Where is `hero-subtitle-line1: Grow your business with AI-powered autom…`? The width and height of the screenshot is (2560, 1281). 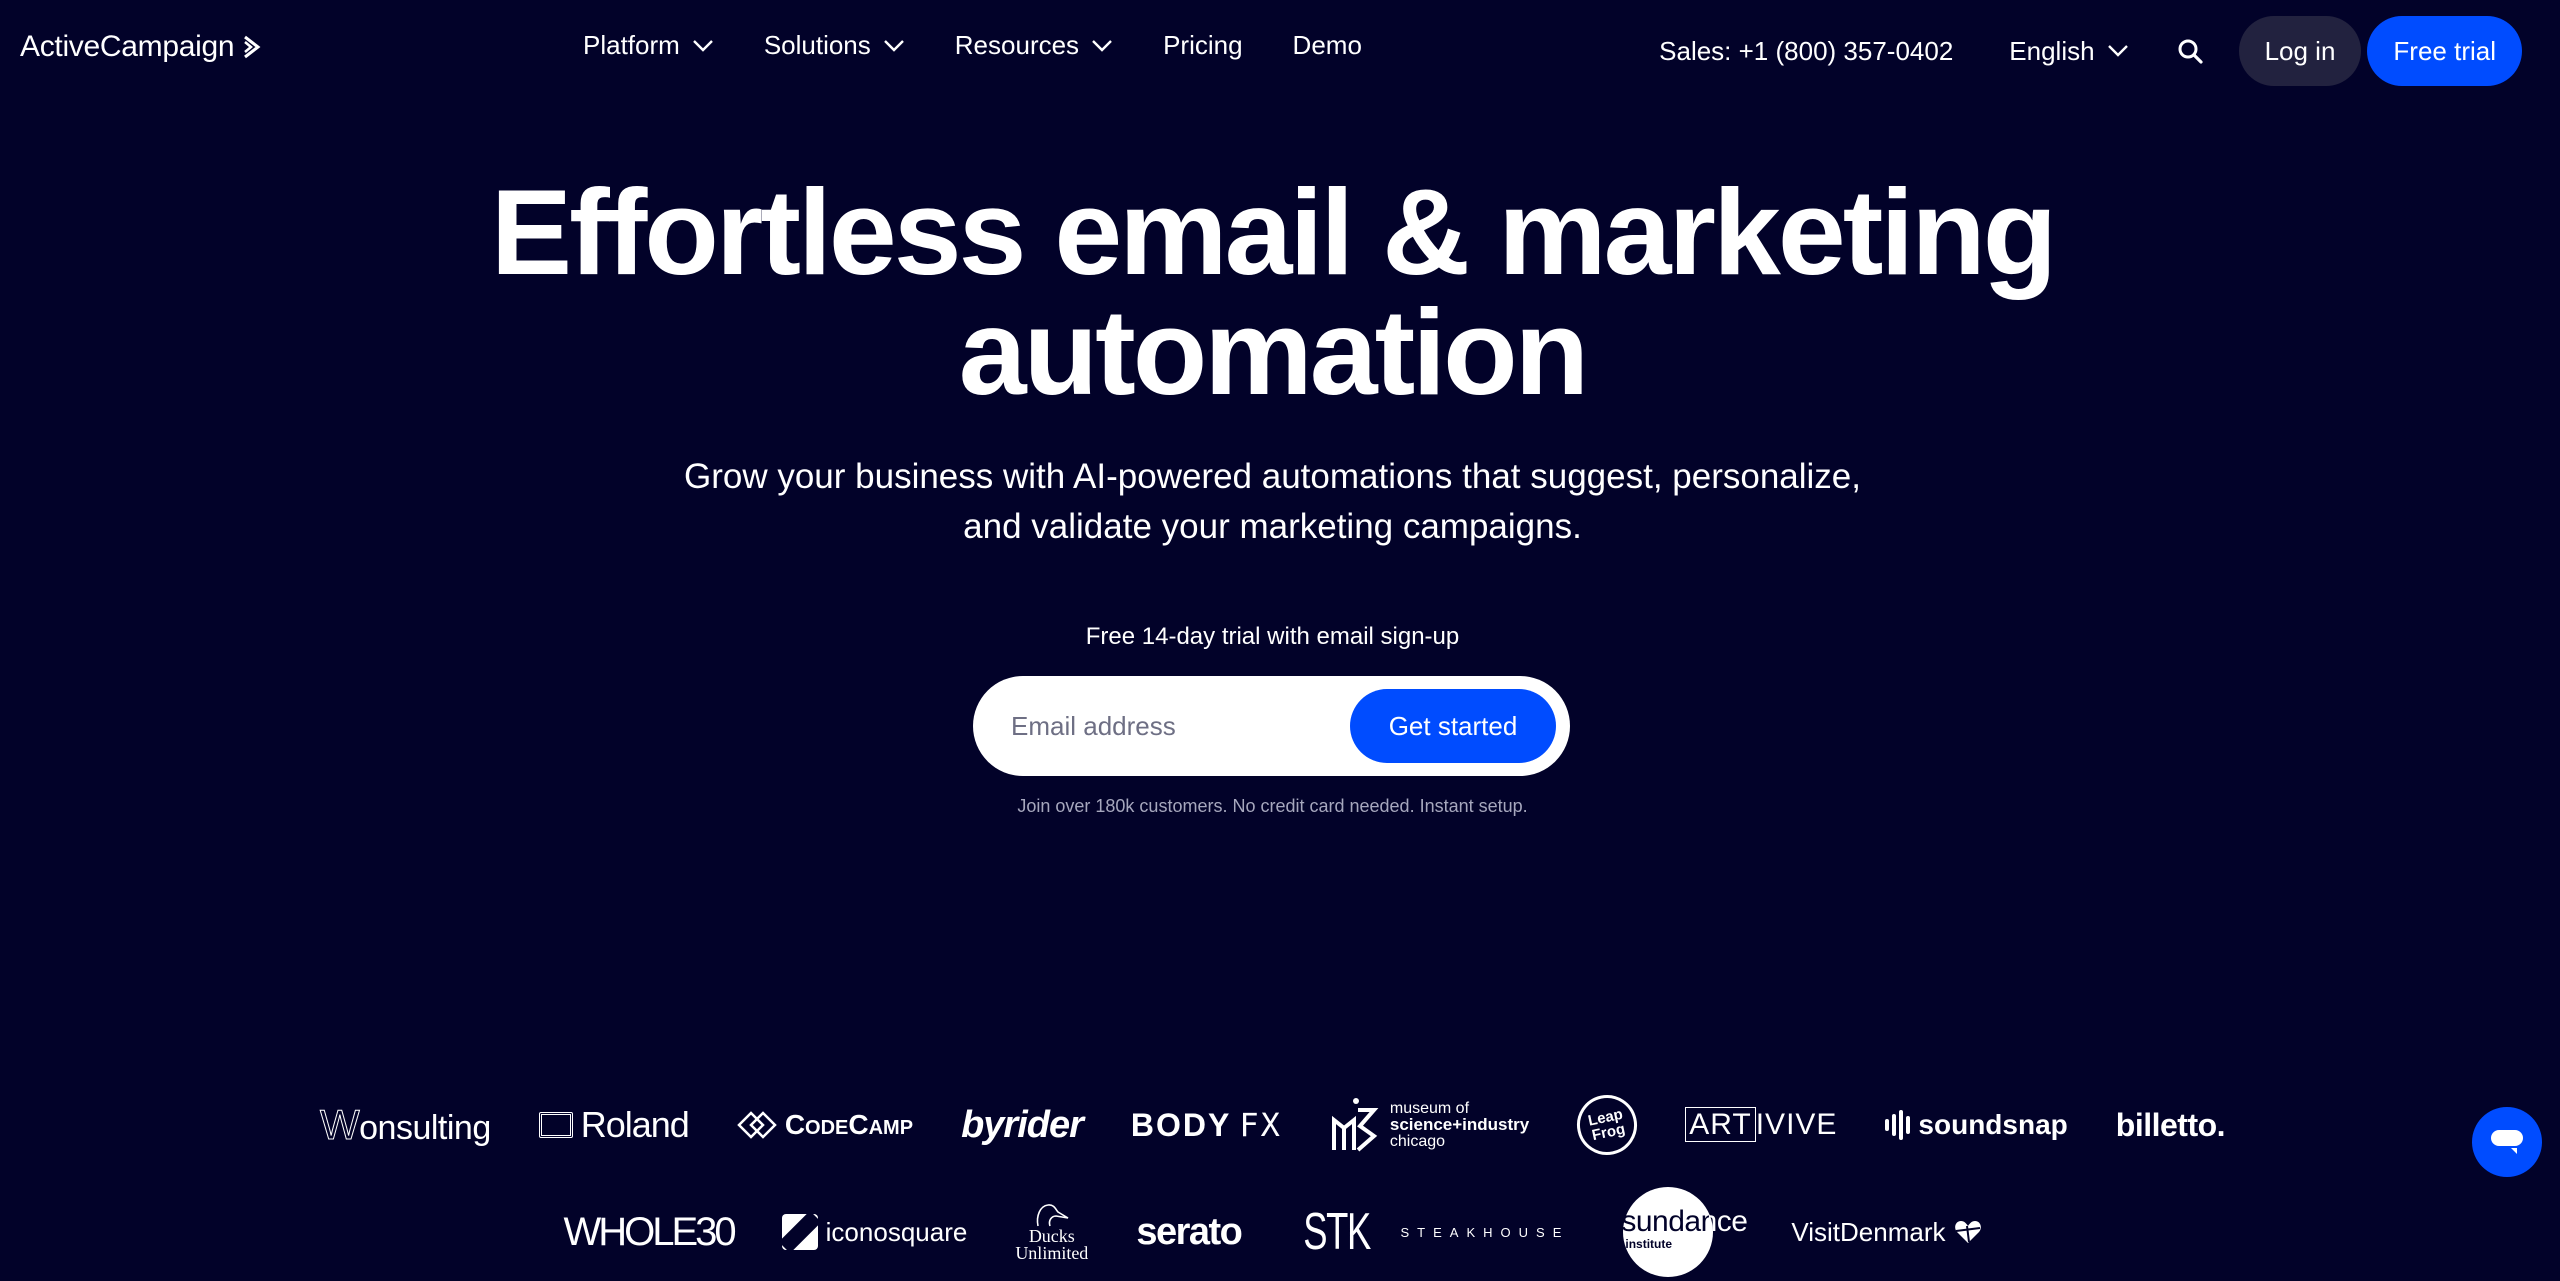 hero-subtitle-line1: Grow your business with AI-powered autom… is located at coordinates (1272, 476).